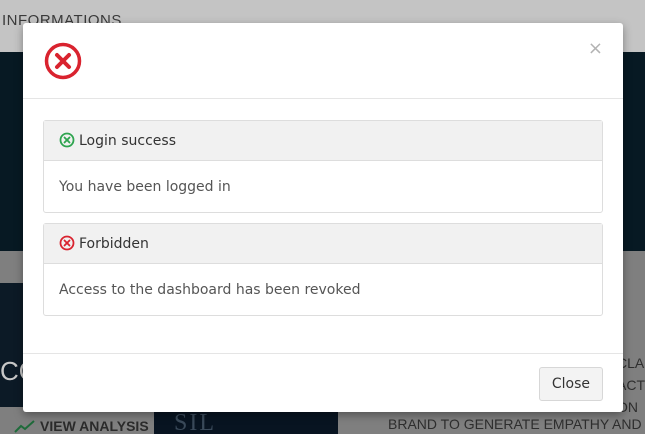 Image resolution: width=645 pixels, height=434 pixels. I want to click on panel-message: You have been logged in, so click(145, 186).